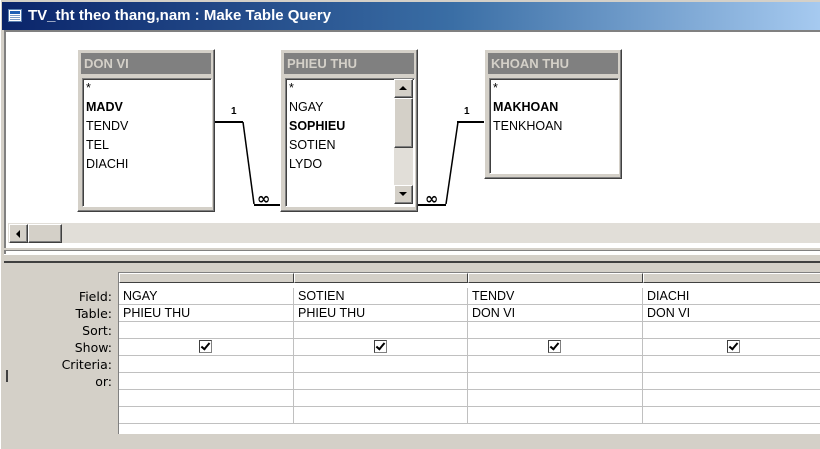  What do you see at coordinates (56, 348) in the screenshot?
I see `grid-row-labels: Field: Table: Sort: Show: Criteria: or:` at bounding box center [56, 348].